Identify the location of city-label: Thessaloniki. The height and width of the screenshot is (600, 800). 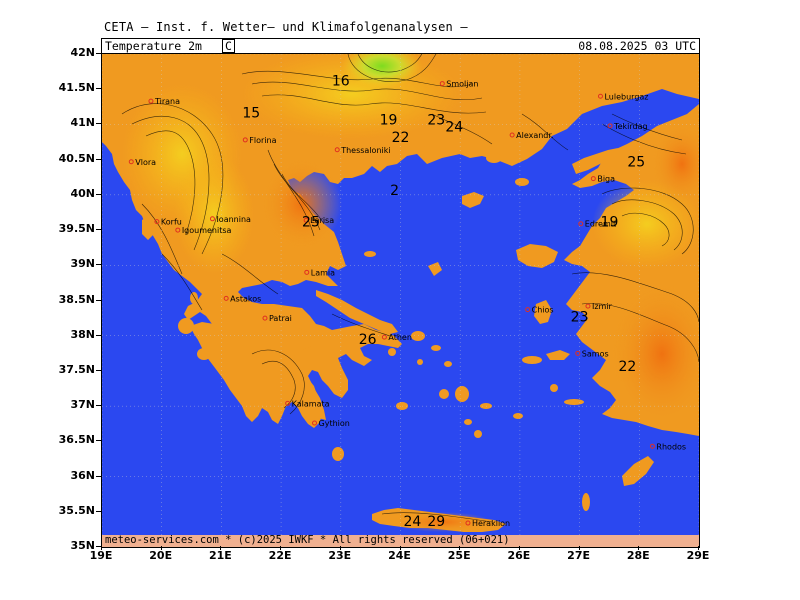
(365, 150).